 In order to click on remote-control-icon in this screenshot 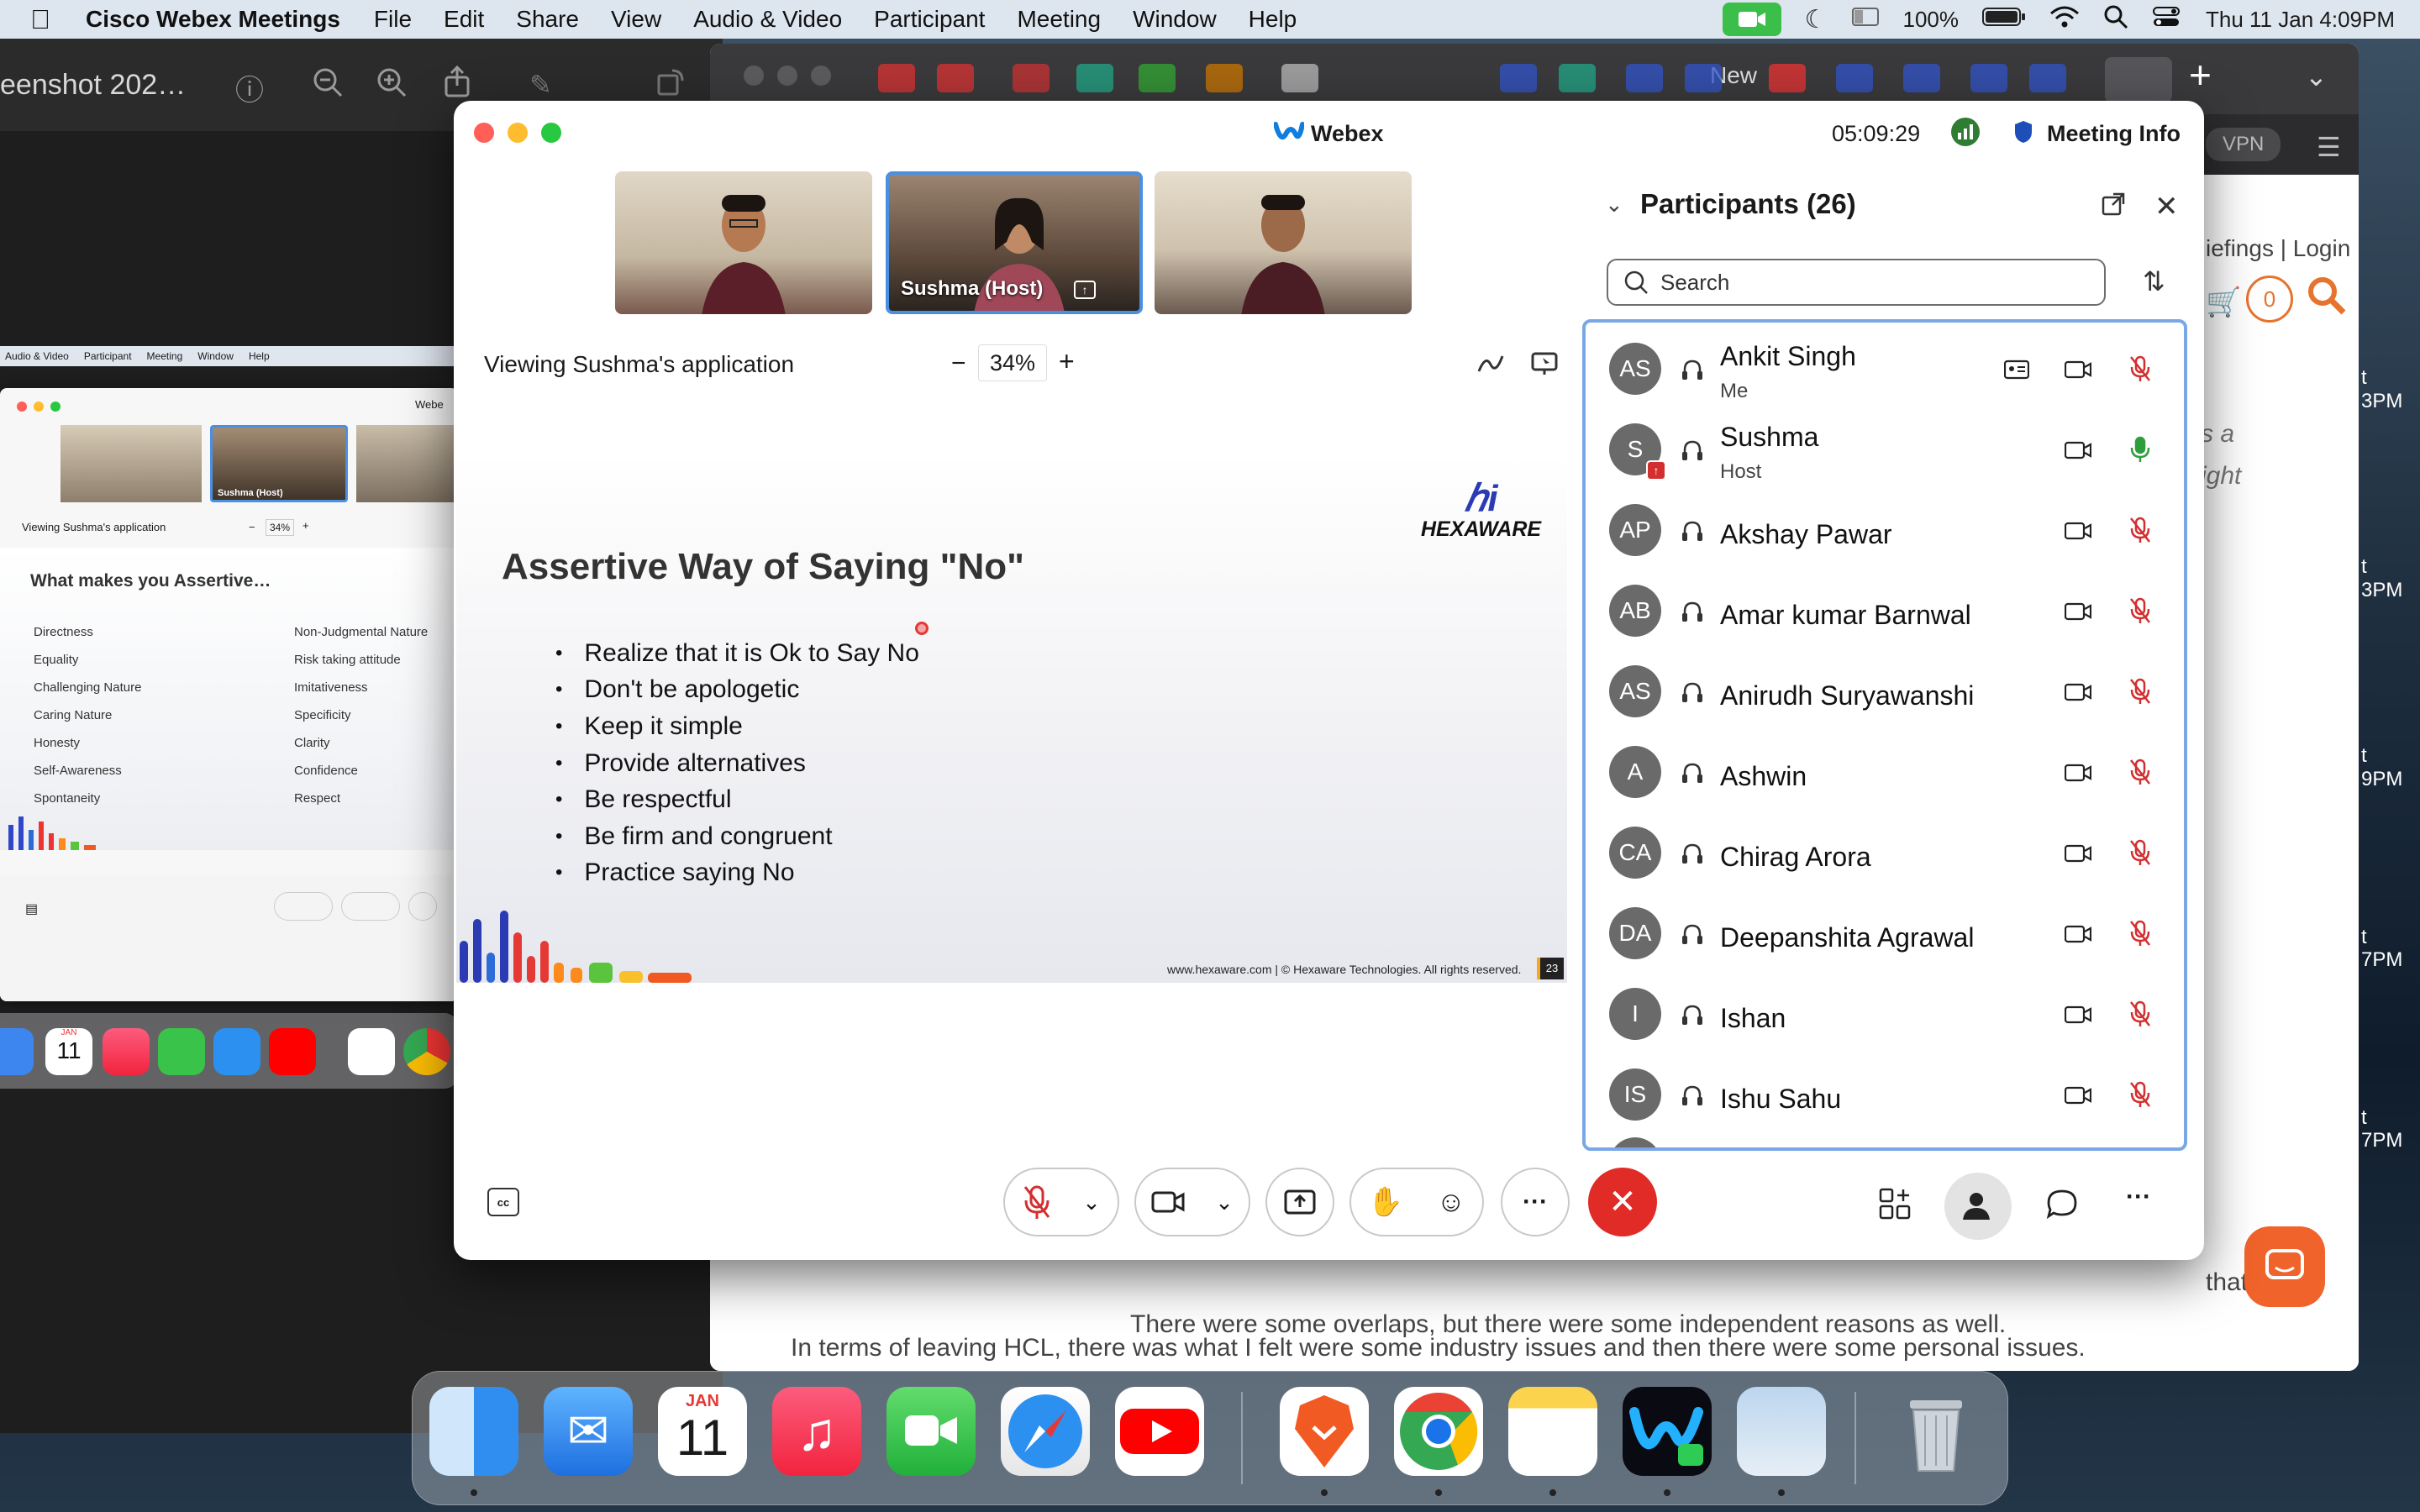, I will do `click(1544, 366)`.